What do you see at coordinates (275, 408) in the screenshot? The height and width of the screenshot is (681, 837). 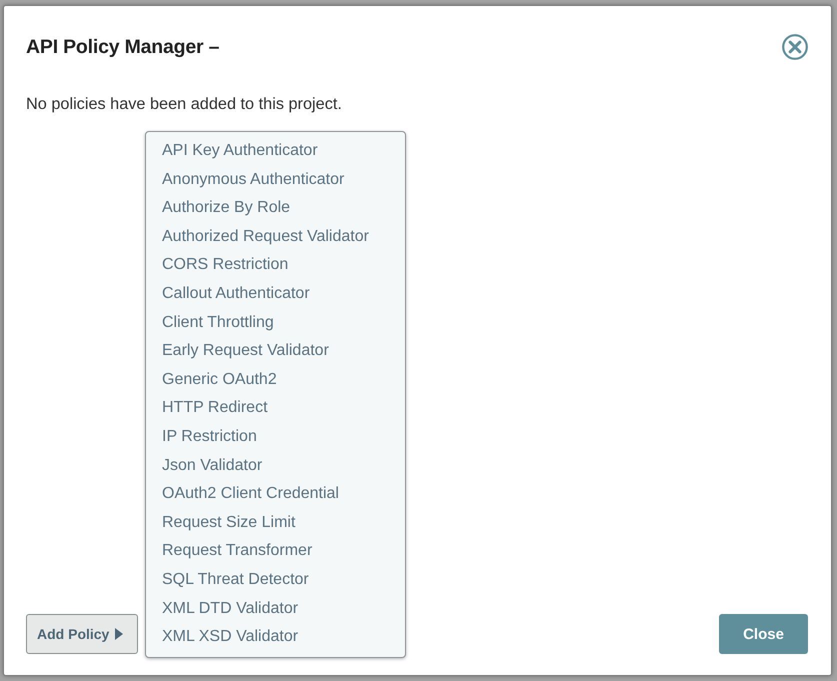 I see `menu-item: HTTP Redirect` at bounding box center [275, 408].